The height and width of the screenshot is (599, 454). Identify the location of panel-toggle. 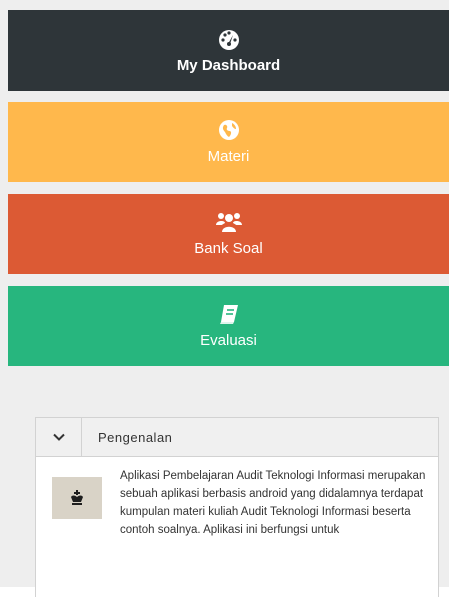
(59, 437).